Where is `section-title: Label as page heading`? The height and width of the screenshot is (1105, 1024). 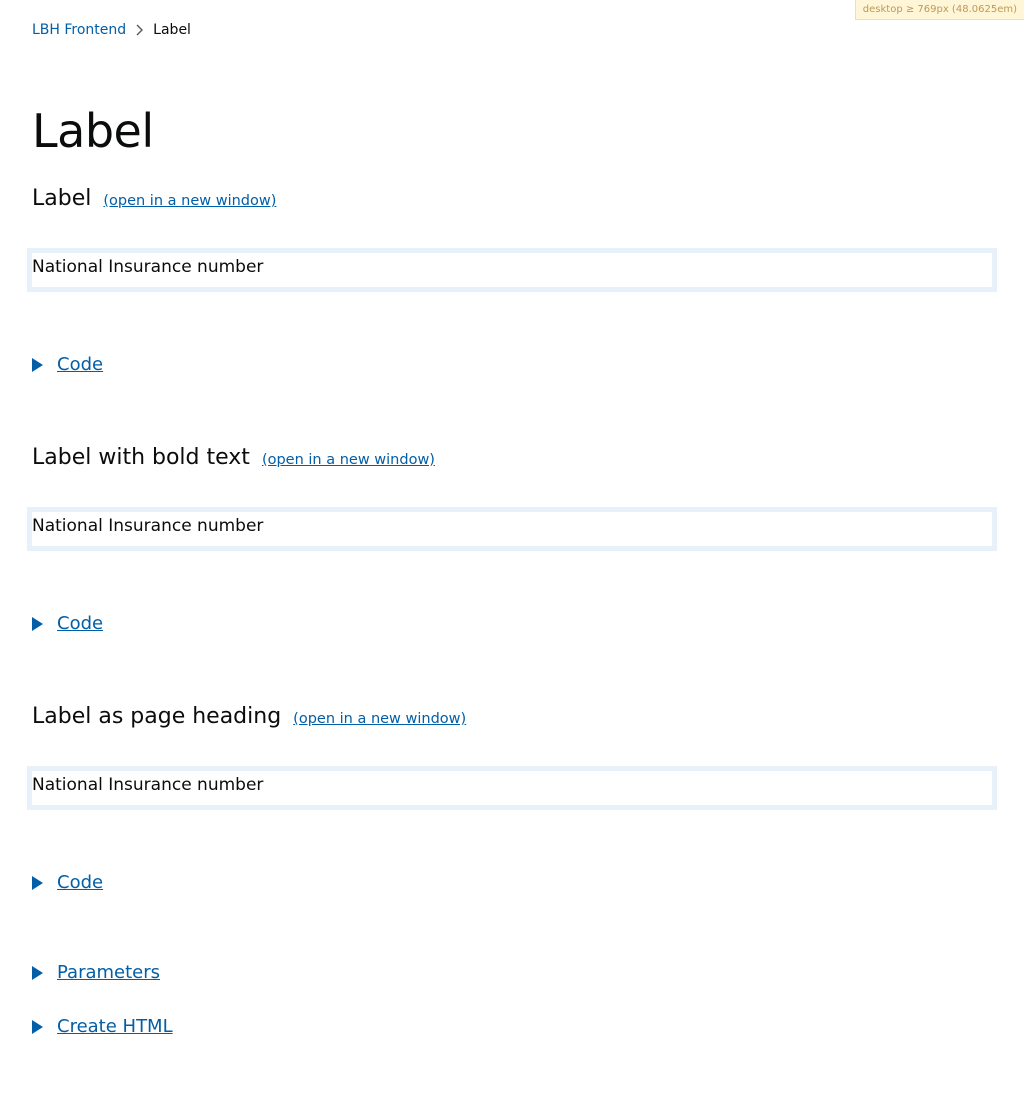 section-title: Label as page heading is located at coordinates (157, 716).